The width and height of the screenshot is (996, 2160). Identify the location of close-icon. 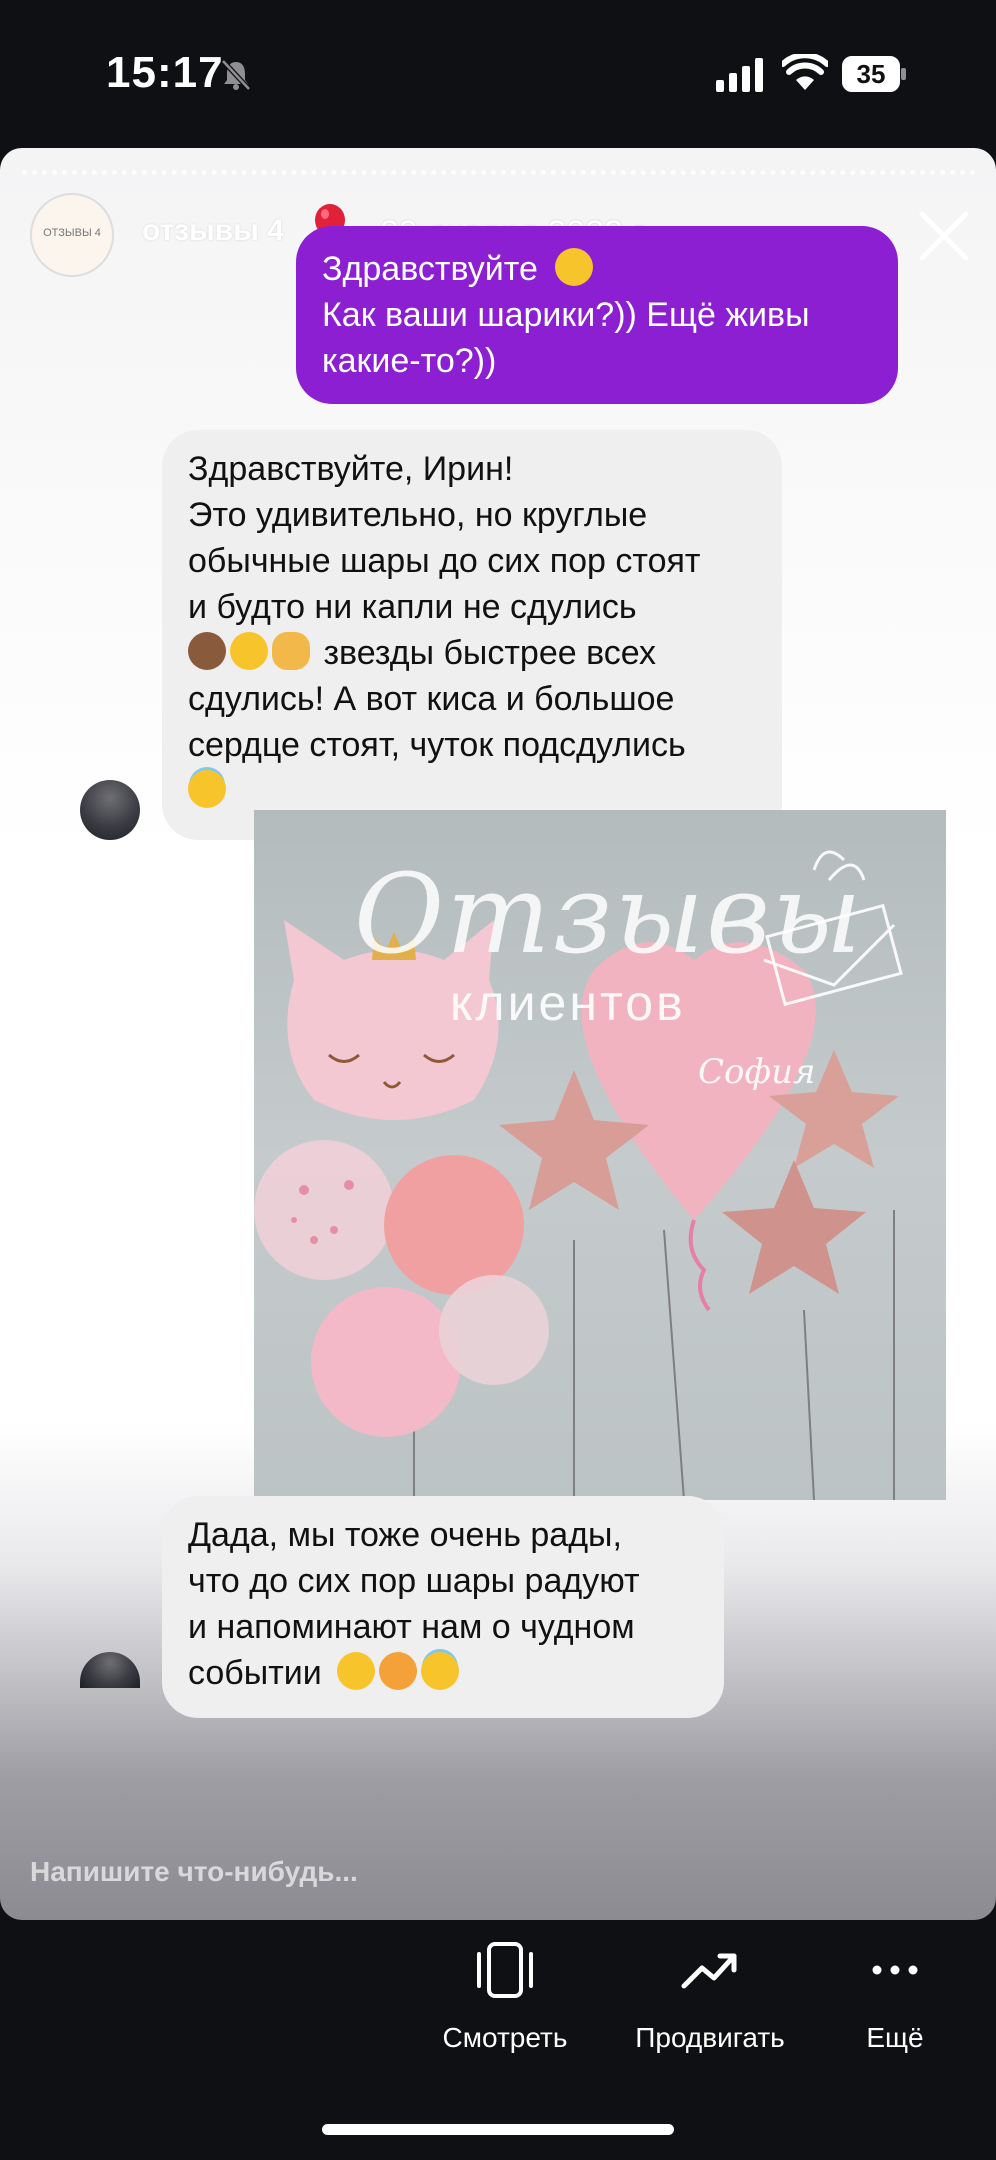
(944, 236).